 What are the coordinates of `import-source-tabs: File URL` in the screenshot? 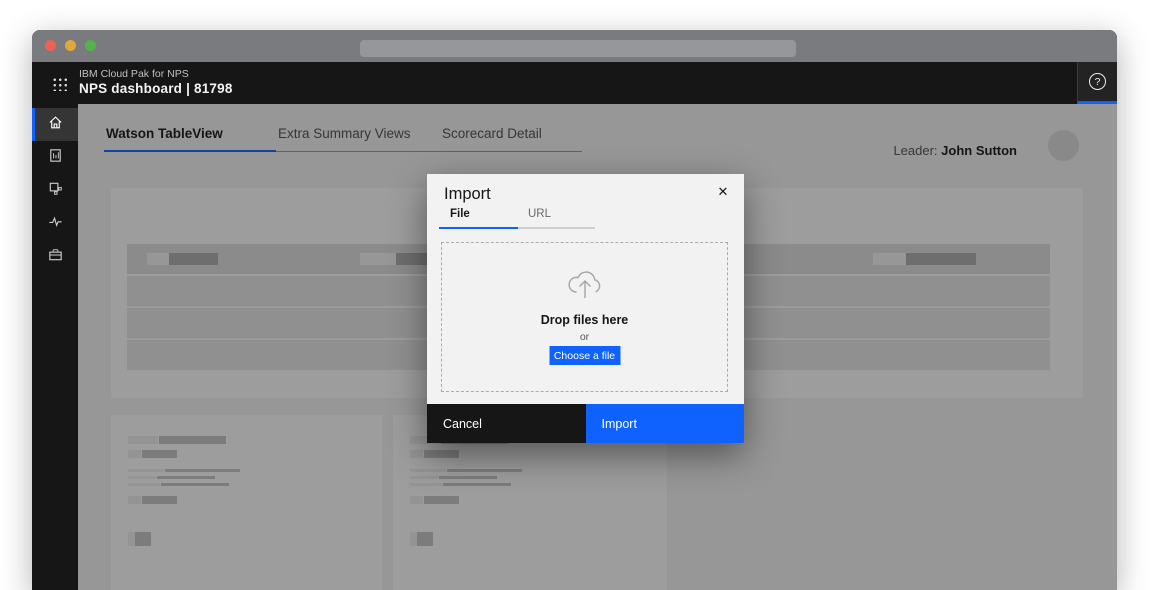 It's located at (517, 218).